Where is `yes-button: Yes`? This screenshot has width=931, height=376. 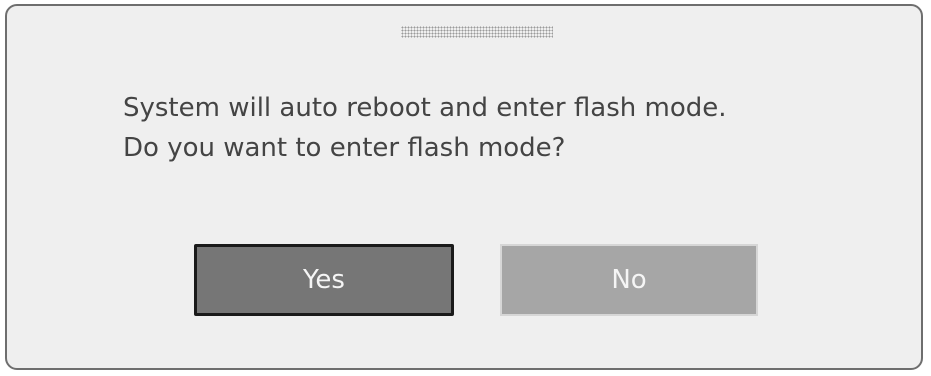
yes-button: Yes is located at coordinates (324, 280).